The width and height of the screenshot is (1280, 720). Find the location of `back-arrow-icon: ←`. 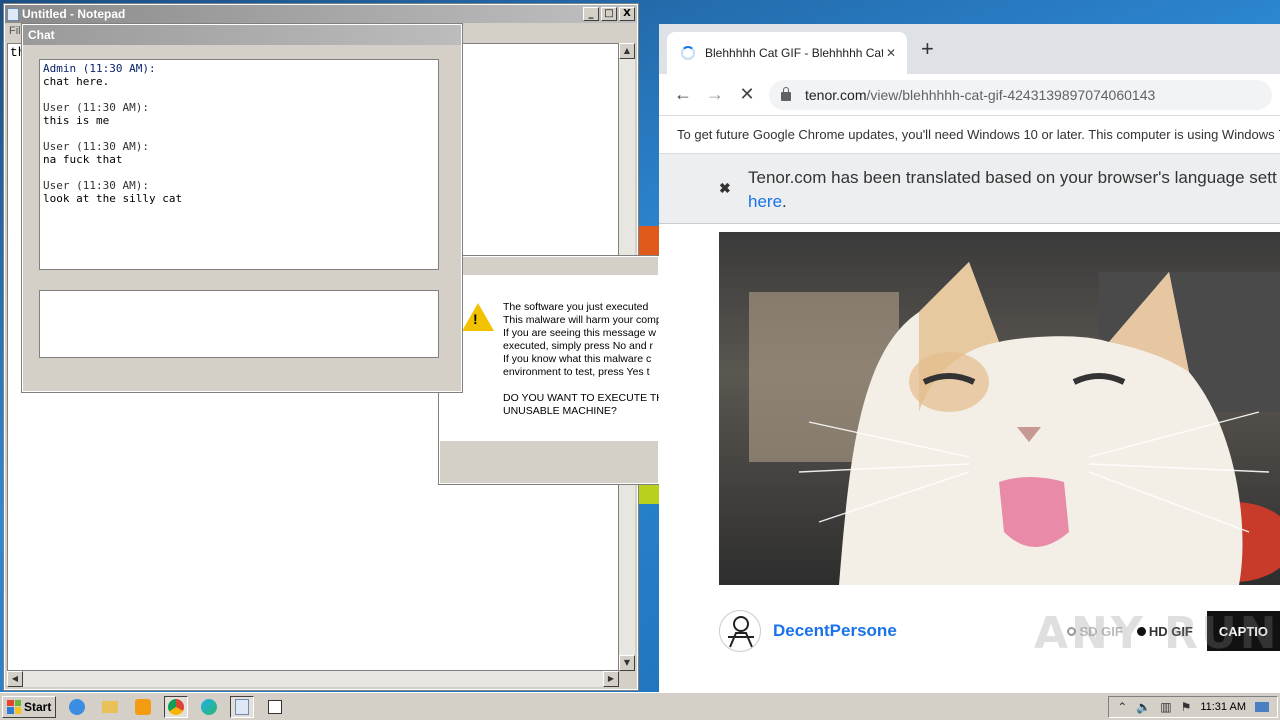

back-arrow-icon: ← is located at coordinates (683, 94).